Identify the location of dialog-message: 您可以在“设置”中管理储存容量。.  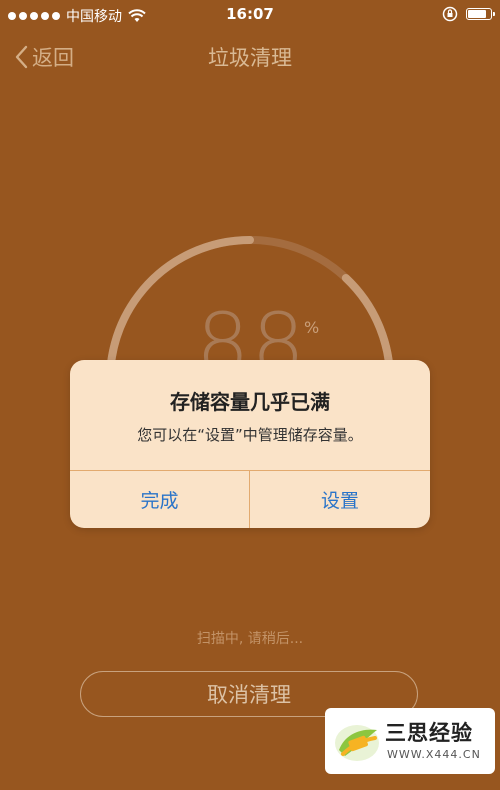
(250, 435).